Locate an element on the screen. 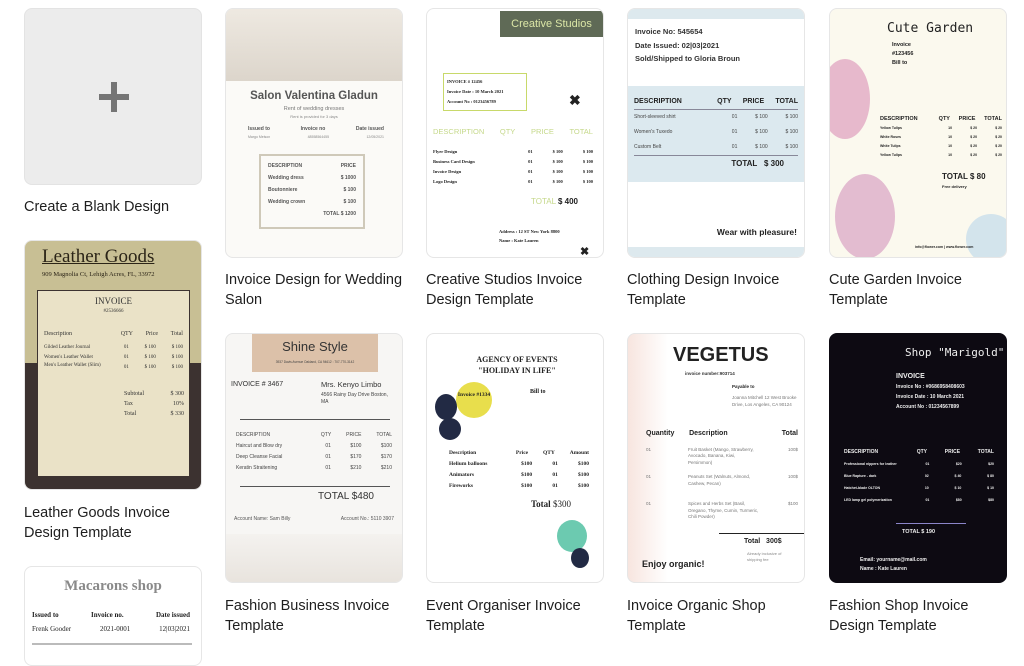 The image size is (1024, 666). template-label: Creative Studios Invoice Design Template is located at coordinates (518, 290).